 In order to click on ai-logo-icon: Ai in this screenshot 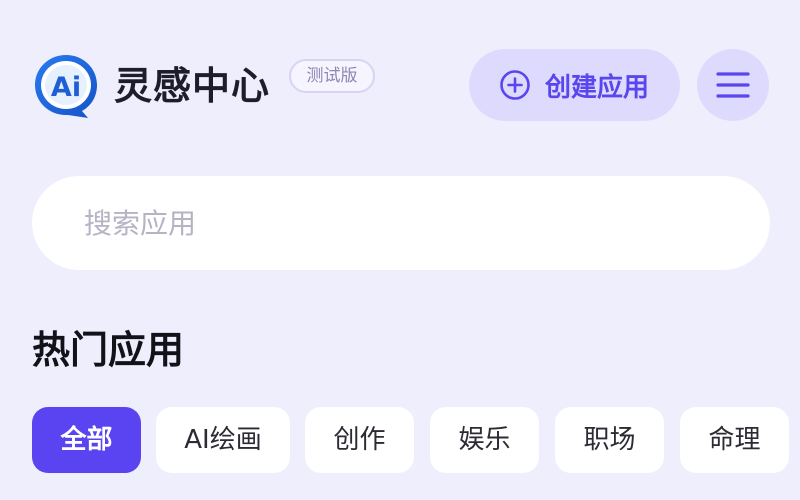, I will do `click(66, 86)`.